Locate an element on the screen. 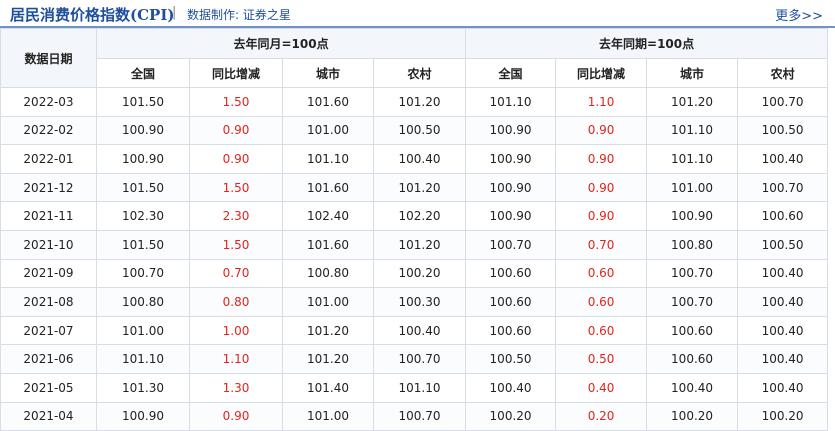 The height and width of the screenshot is (431, 835). value-cell: 2.30 is located at coordinates (236, 216).